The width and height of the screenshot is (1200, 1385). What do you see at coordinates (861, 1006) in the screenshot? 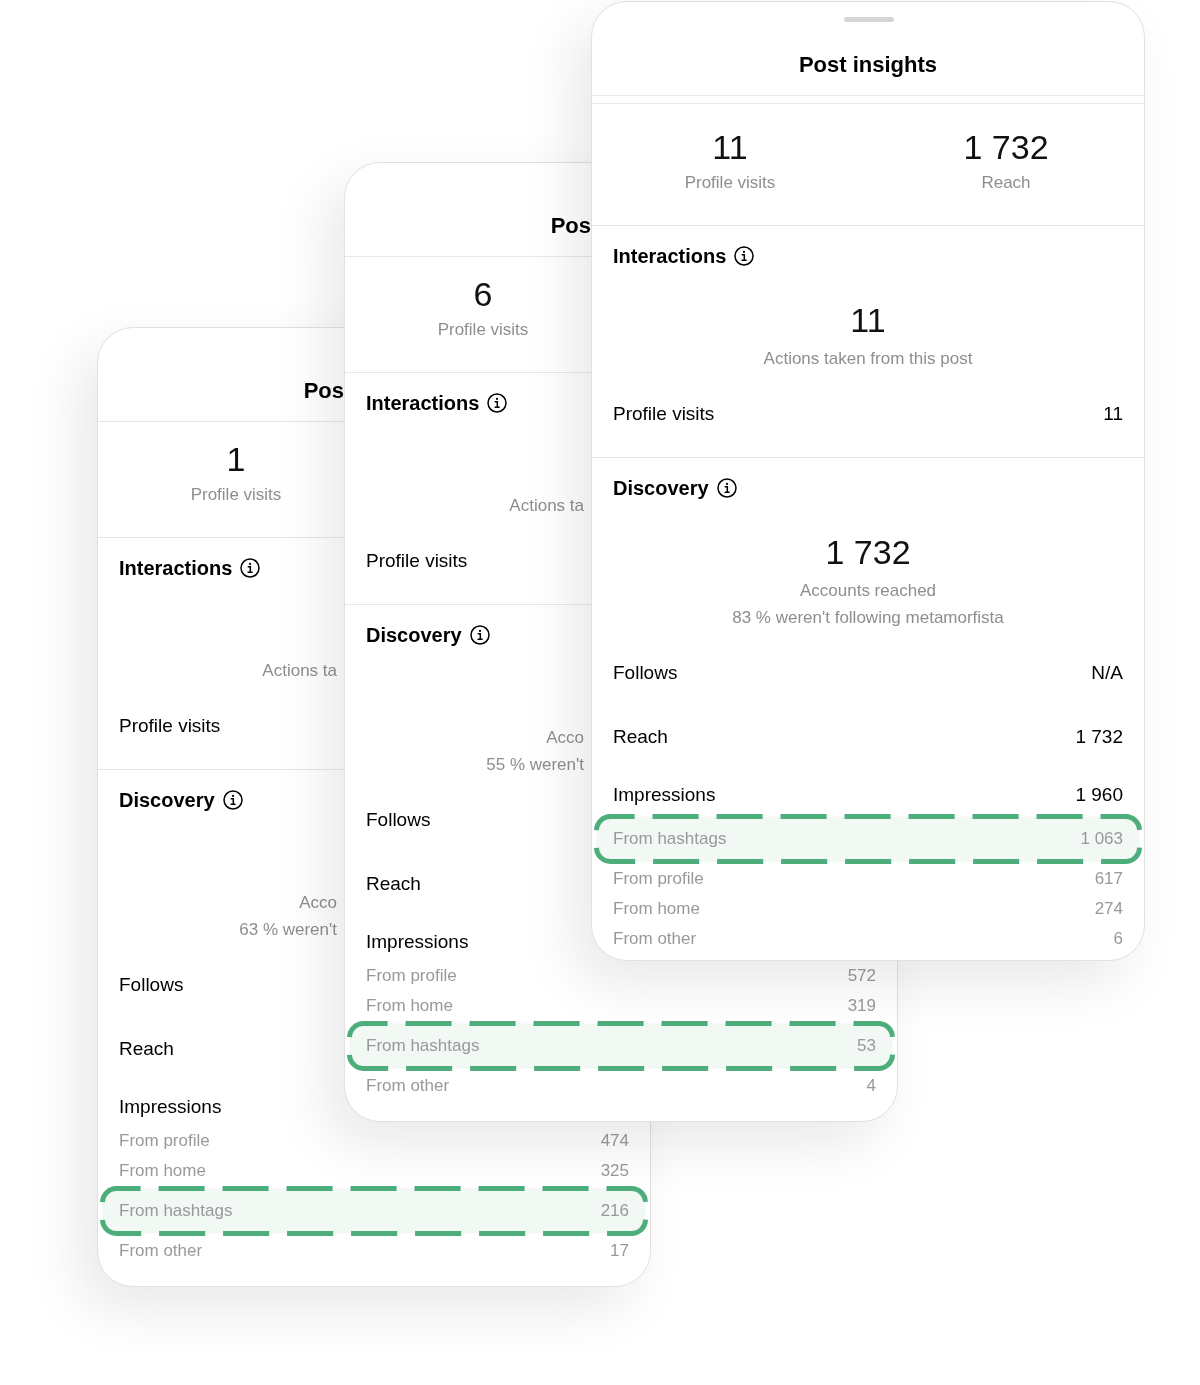
I see `breakdown-value: 319` at bounding box center [861, 1006].